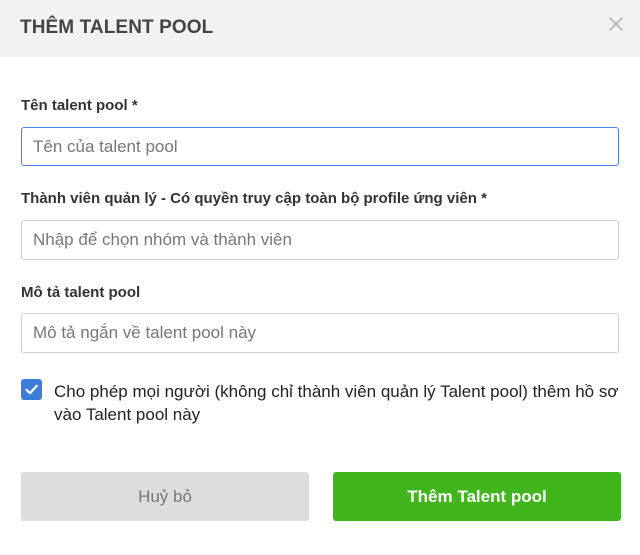  What do you see at coordinates (79, 105) in the screenshot?
I see `talent-pool-name-label: Tên talent pool *` at bounding box center [79, 105].